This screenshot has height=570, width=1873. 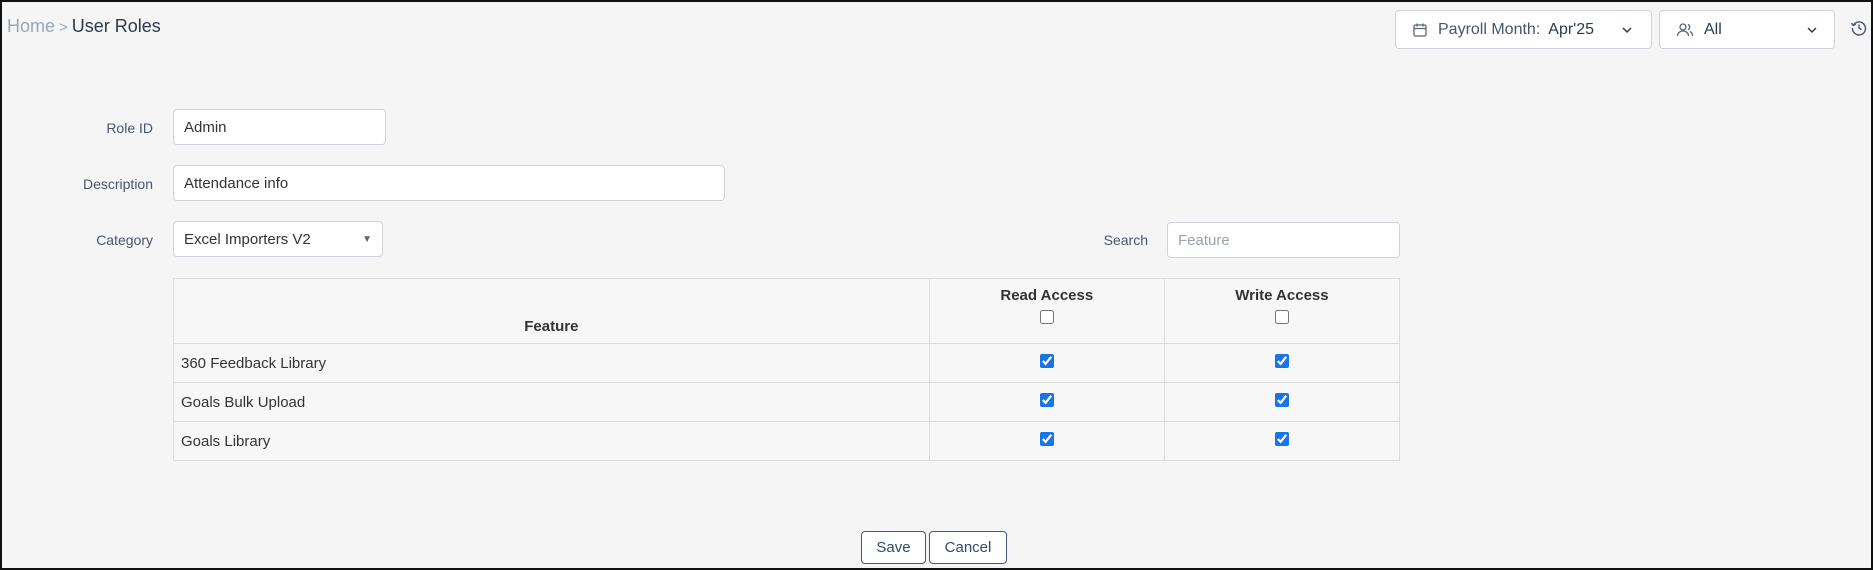 What do you see at coordinates (1420, 30) in the screenshot?
I see `calendar-icon` at bounding box center [1420, 30].